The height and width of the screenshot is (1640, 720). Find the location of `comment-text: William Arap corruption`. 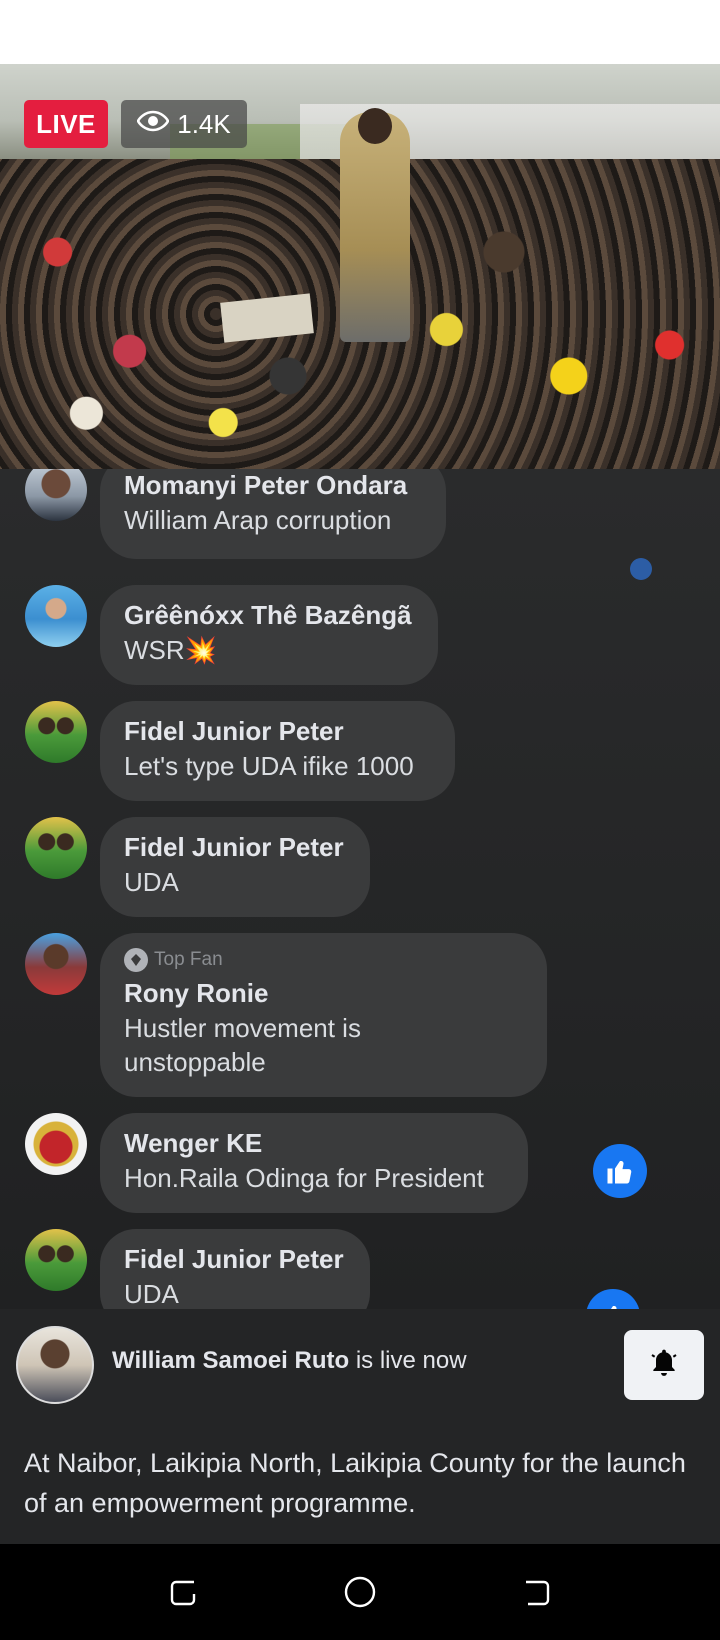

comment-text: William Arap corruption is located at coordinates (258, 520).